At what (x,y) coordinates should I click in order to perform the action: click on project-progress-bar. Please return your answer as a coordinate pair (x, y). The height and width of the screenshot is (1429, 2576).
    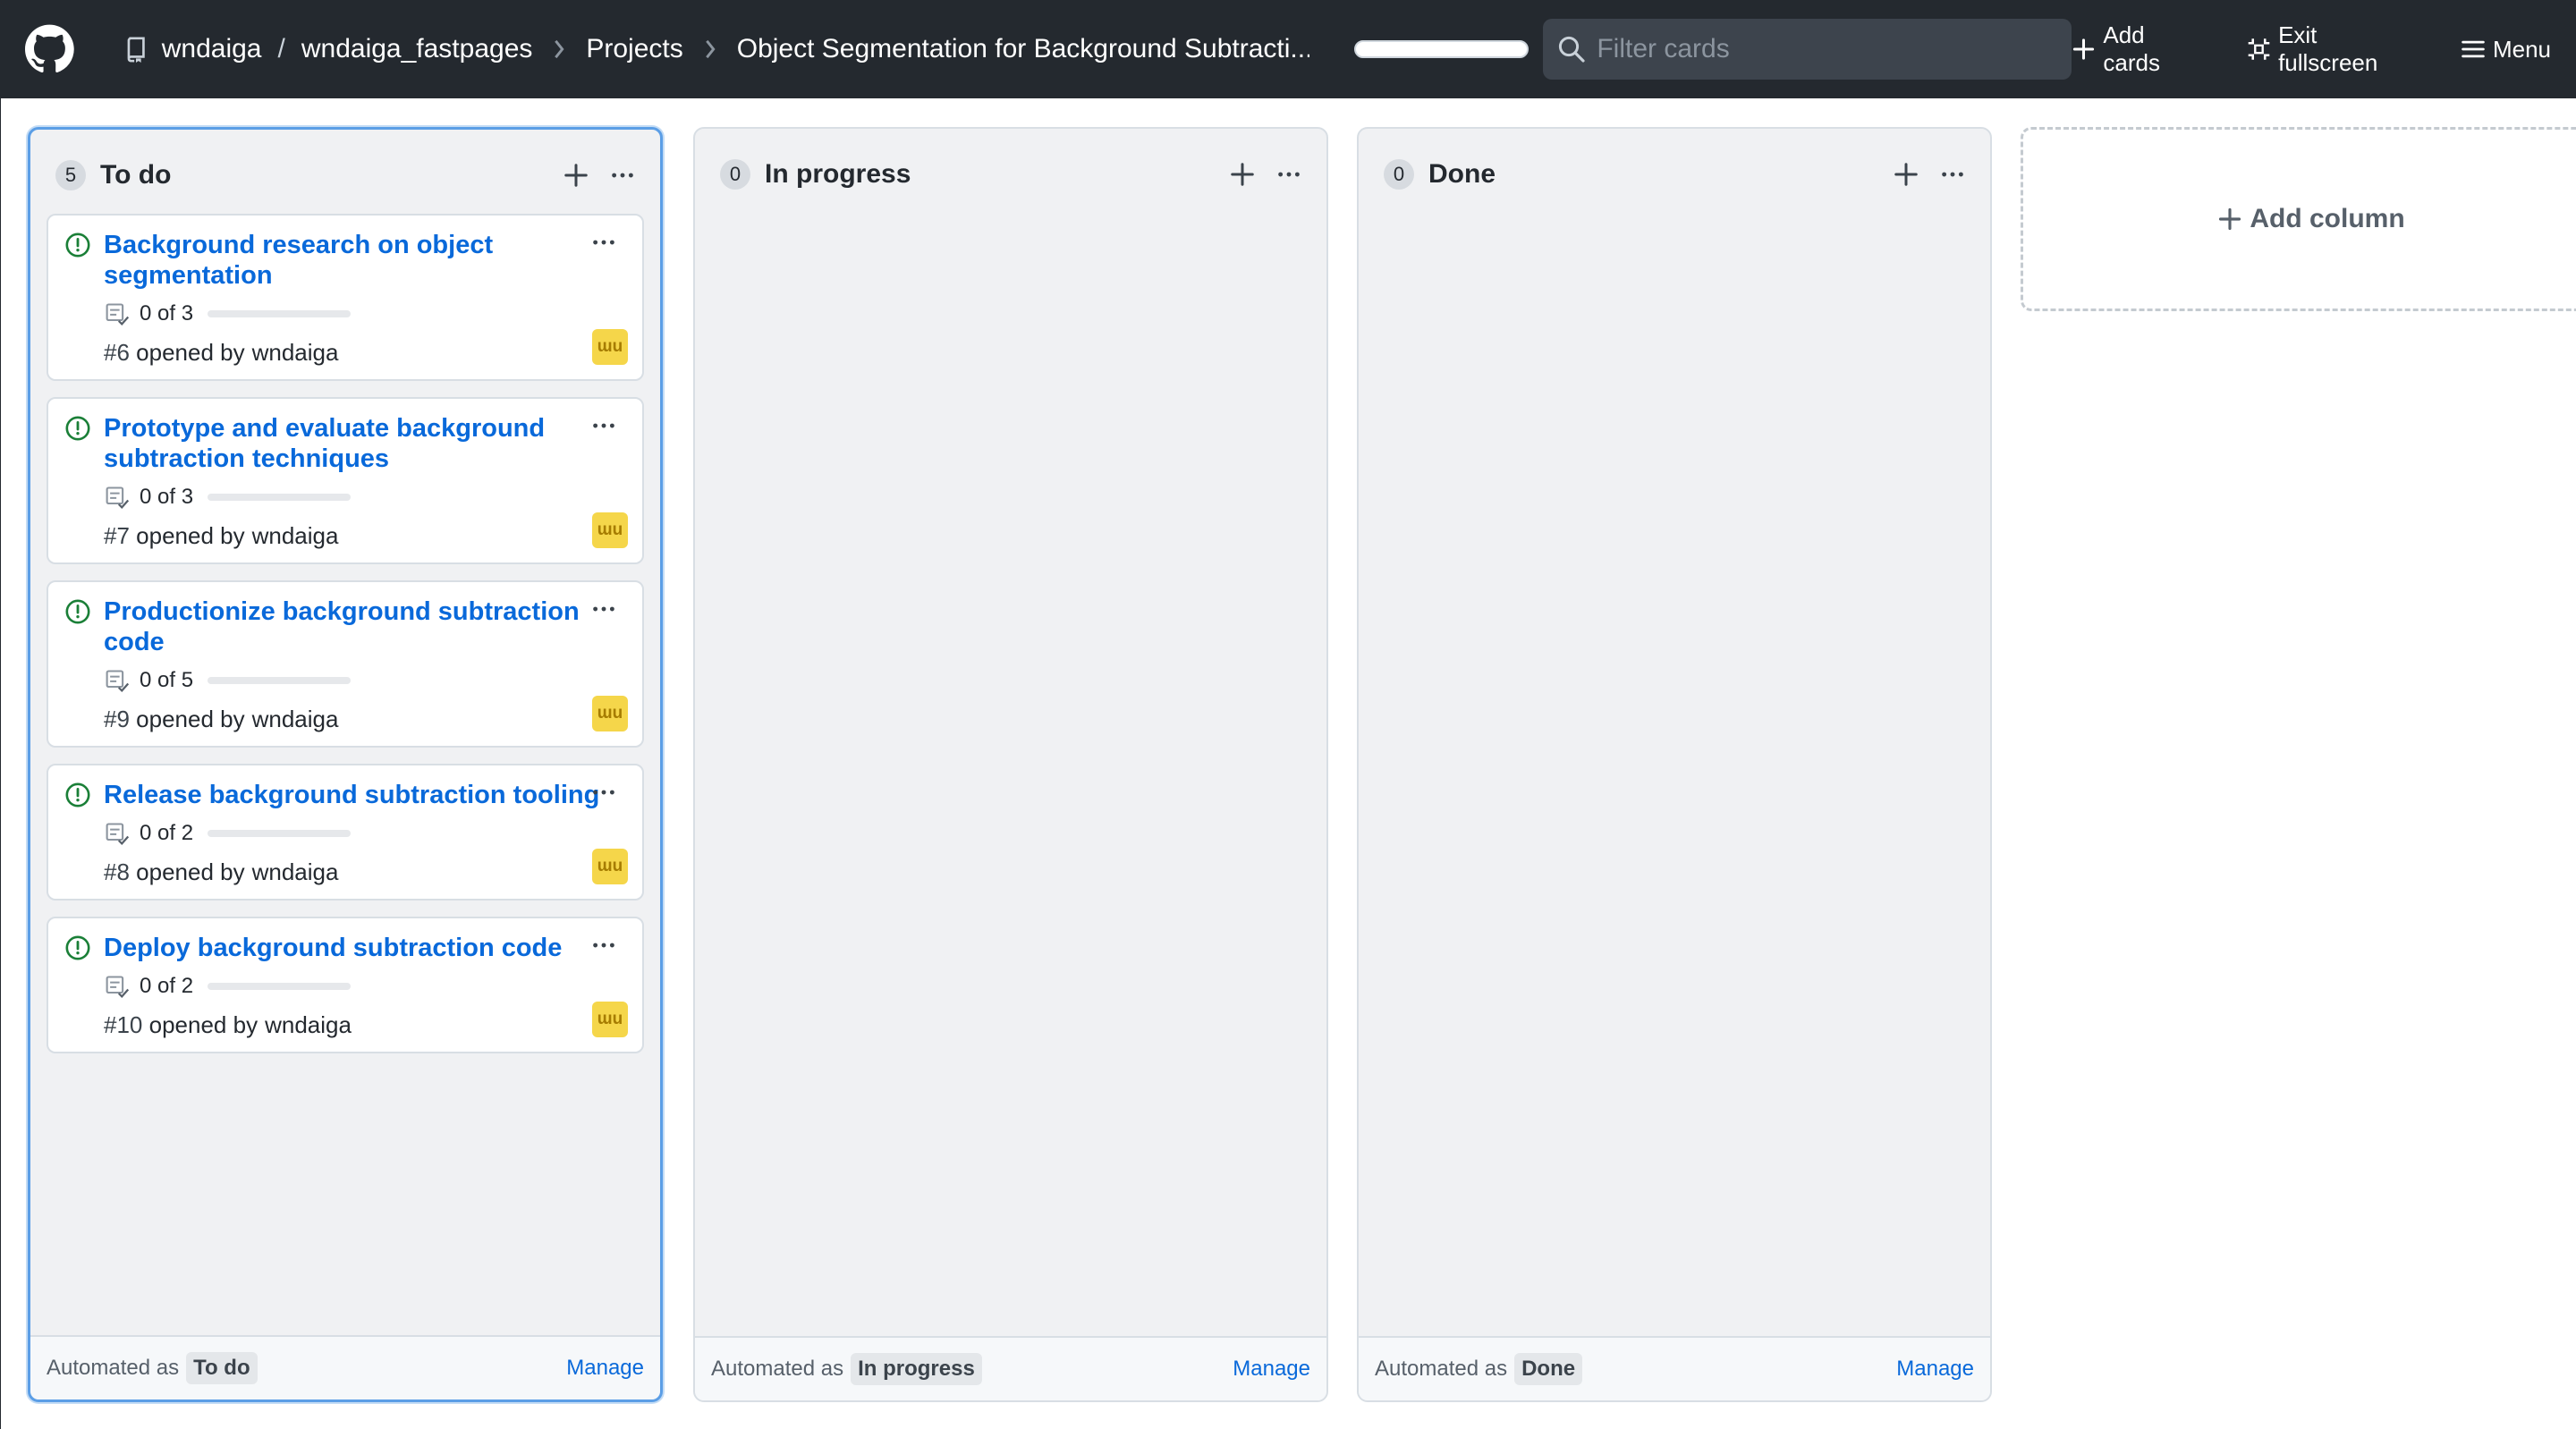
    Looking at the image, I should click on (1441, 49).